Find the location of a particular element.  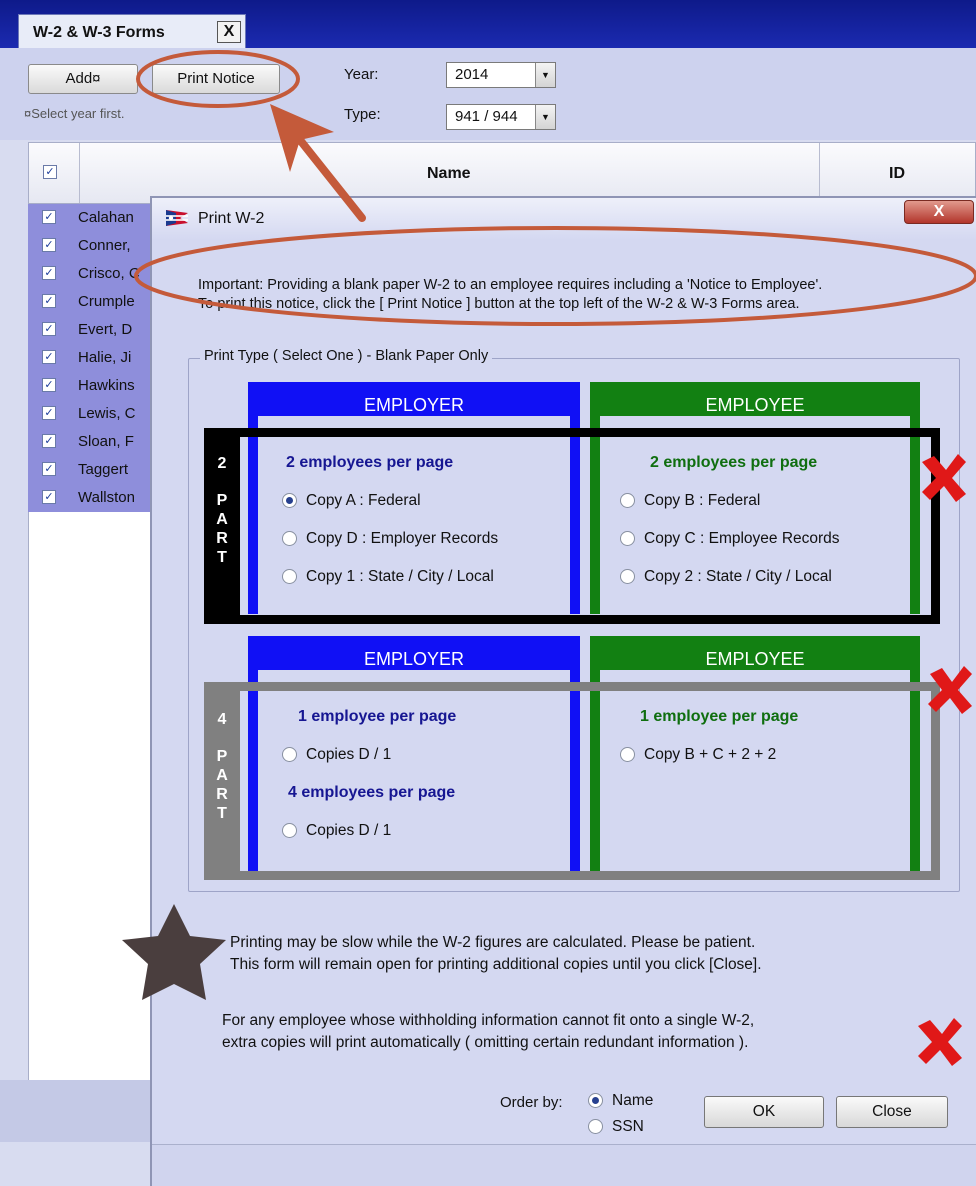

column-divider is located at coordinates (79, 173).